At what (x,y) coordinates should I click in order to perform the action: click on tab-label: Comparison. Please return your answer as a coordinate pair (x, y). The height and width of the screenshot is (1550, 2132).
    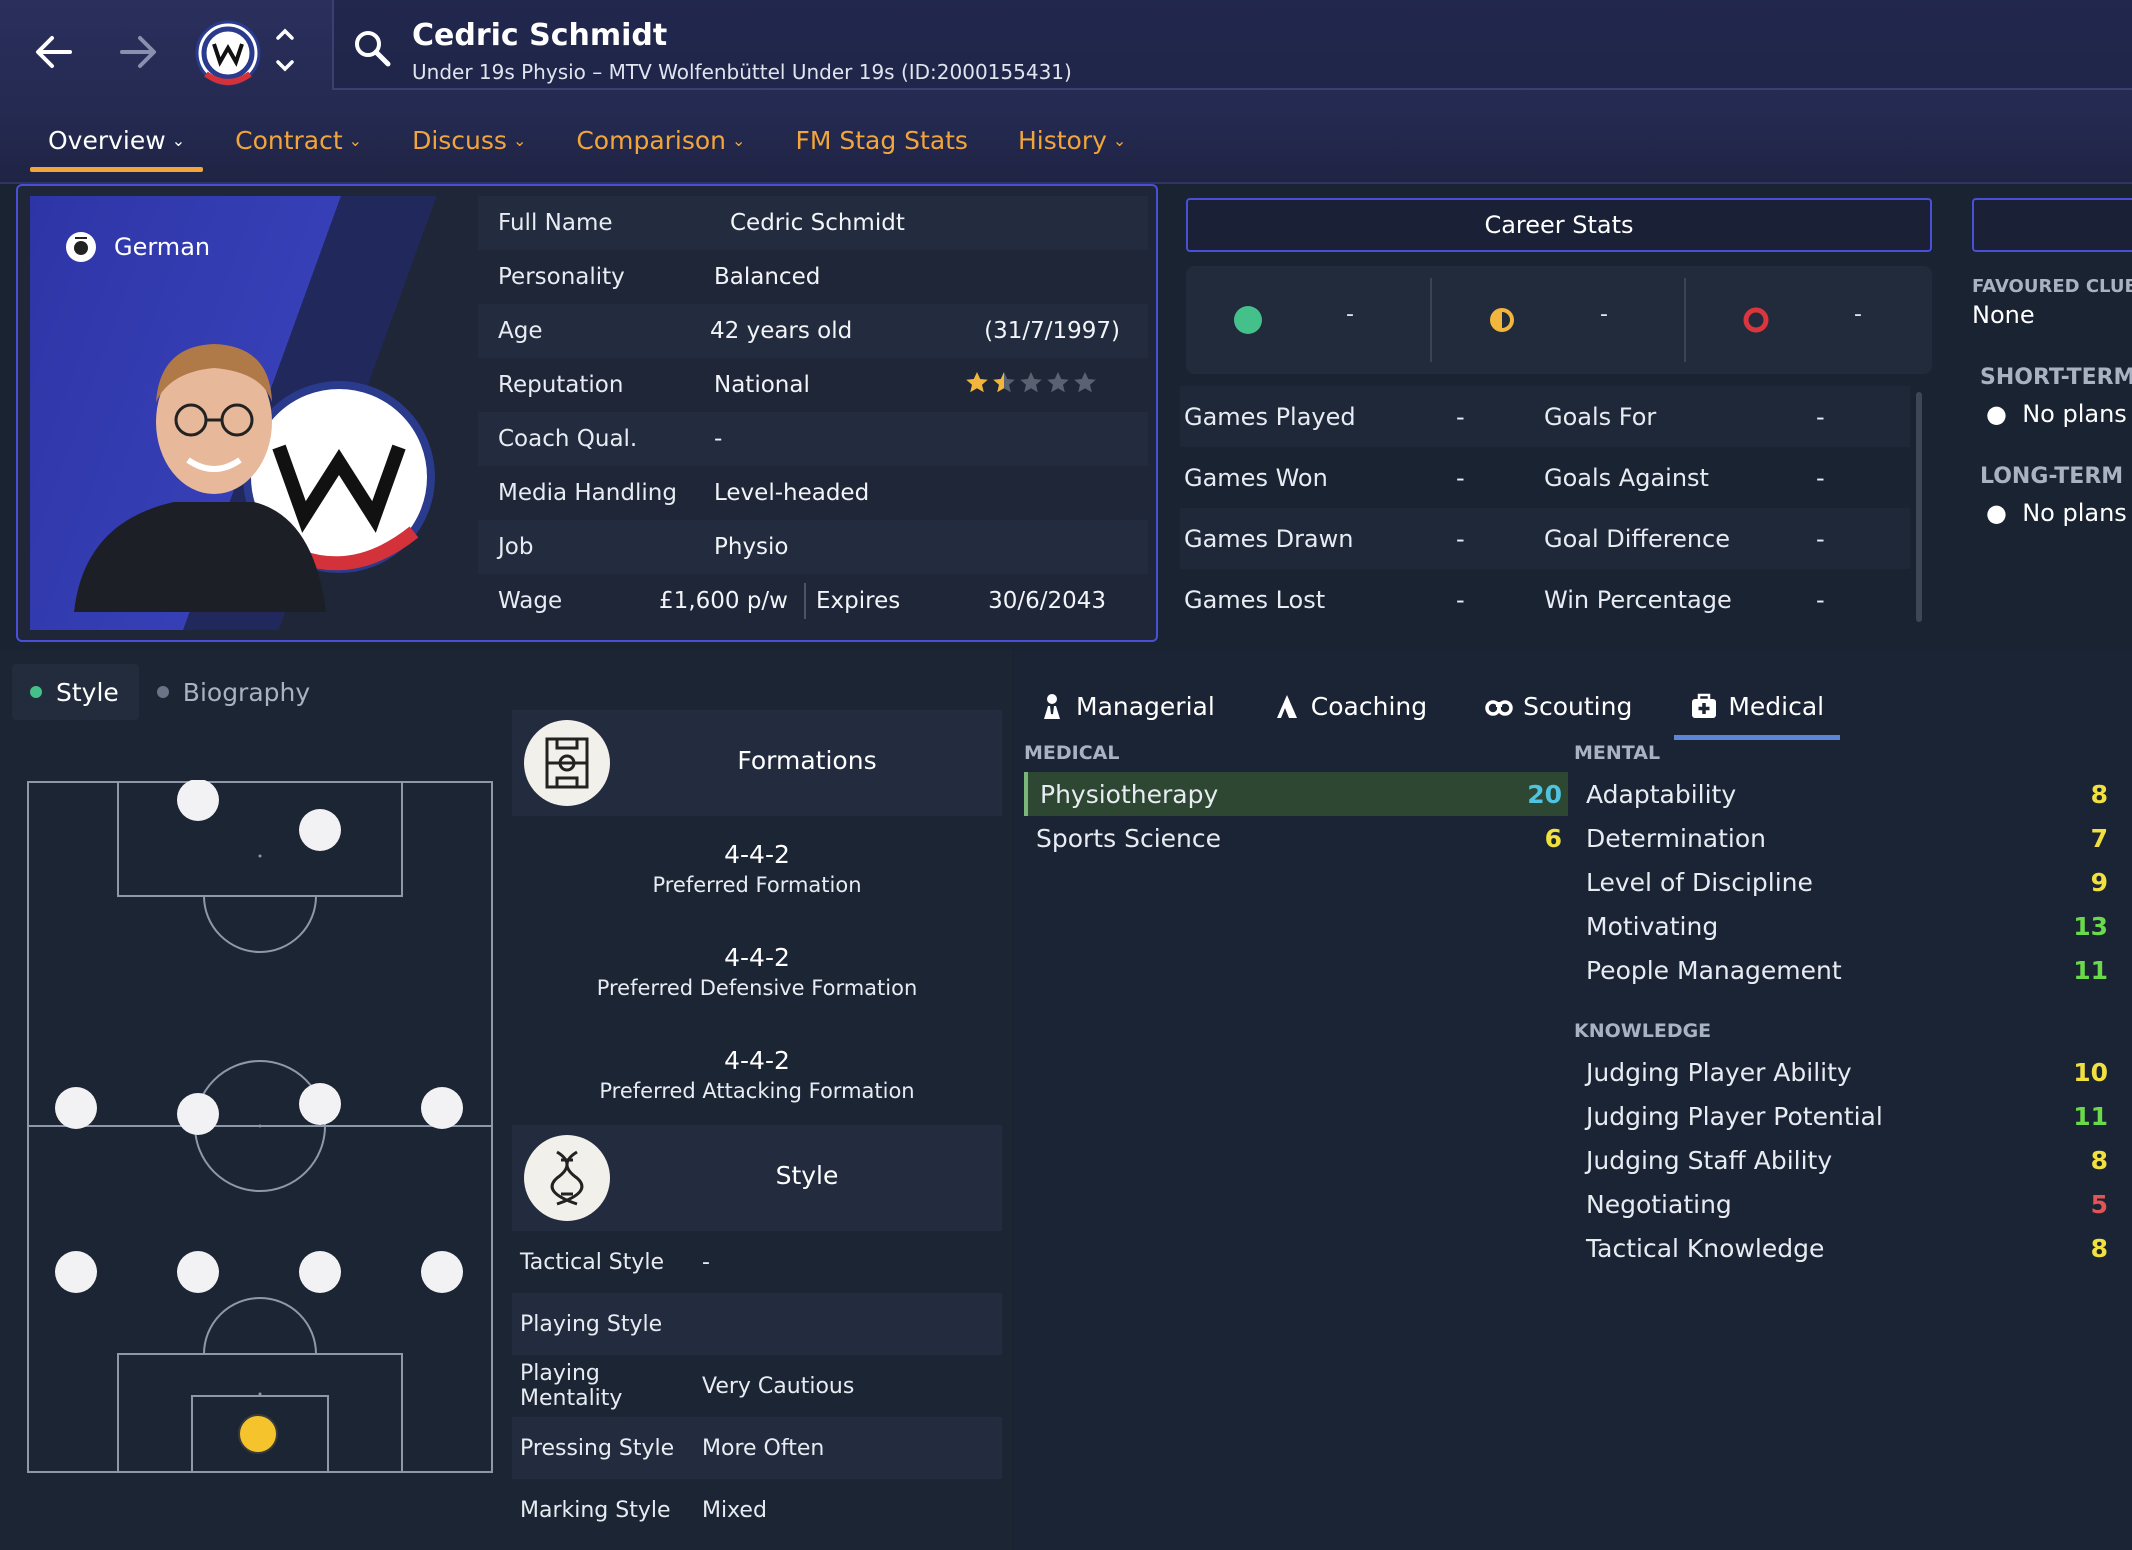
    Looking at the image, I should click on (651, 140).